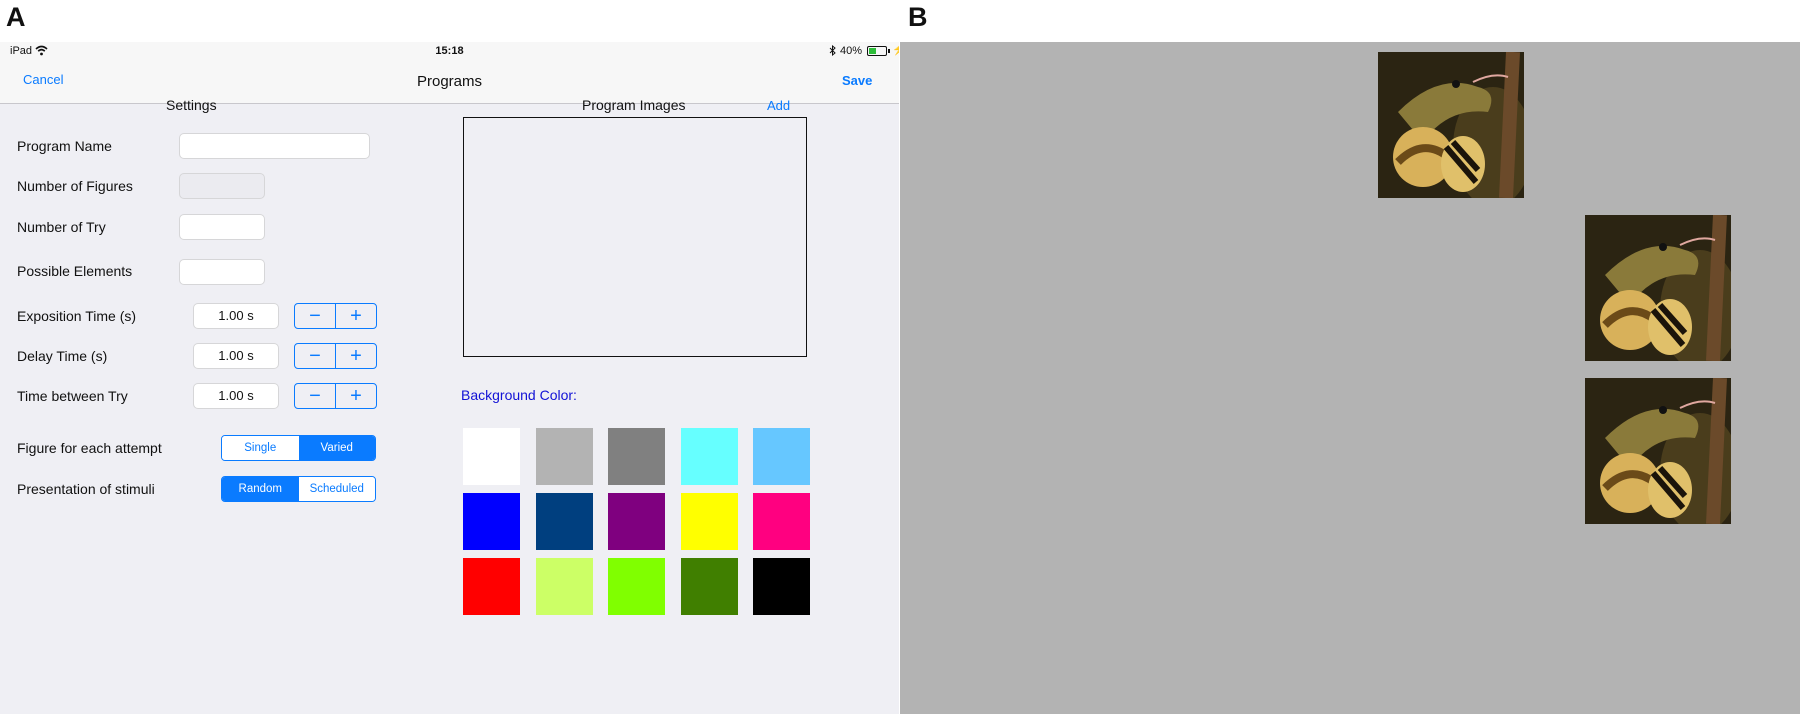 This screenshot has height=718, width=1800. I want to click on segment-single: Single, so click(260, 448).